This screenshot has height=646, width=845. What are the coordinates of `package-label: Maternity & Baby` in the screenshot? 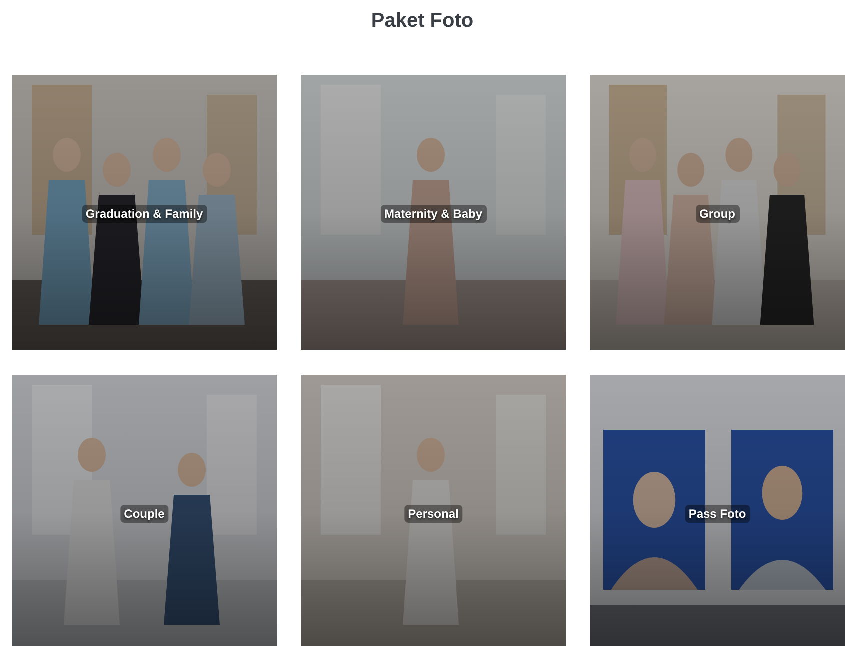 It's located at (433, 214).